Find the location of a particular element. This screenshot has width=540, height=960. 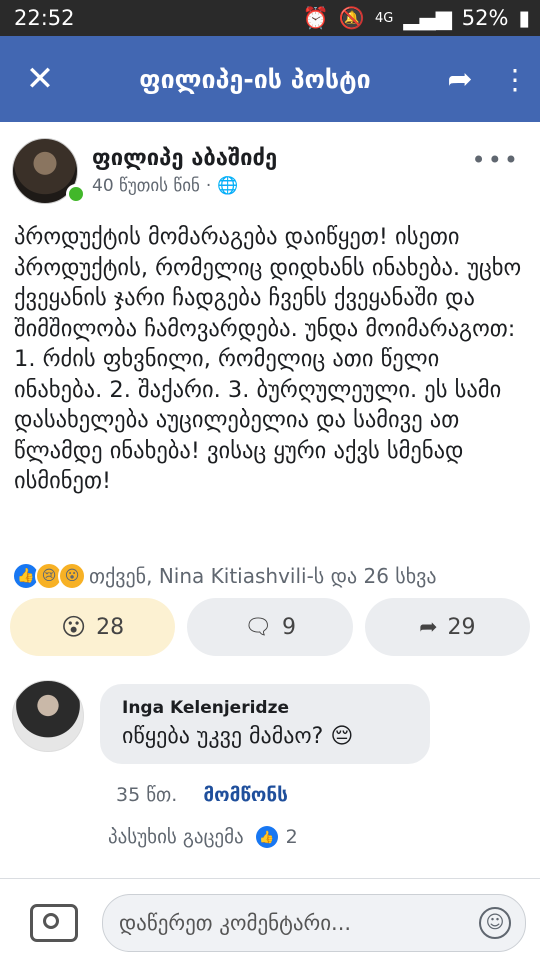

battery-icon: ▮ is located at coordinates (524, 18).